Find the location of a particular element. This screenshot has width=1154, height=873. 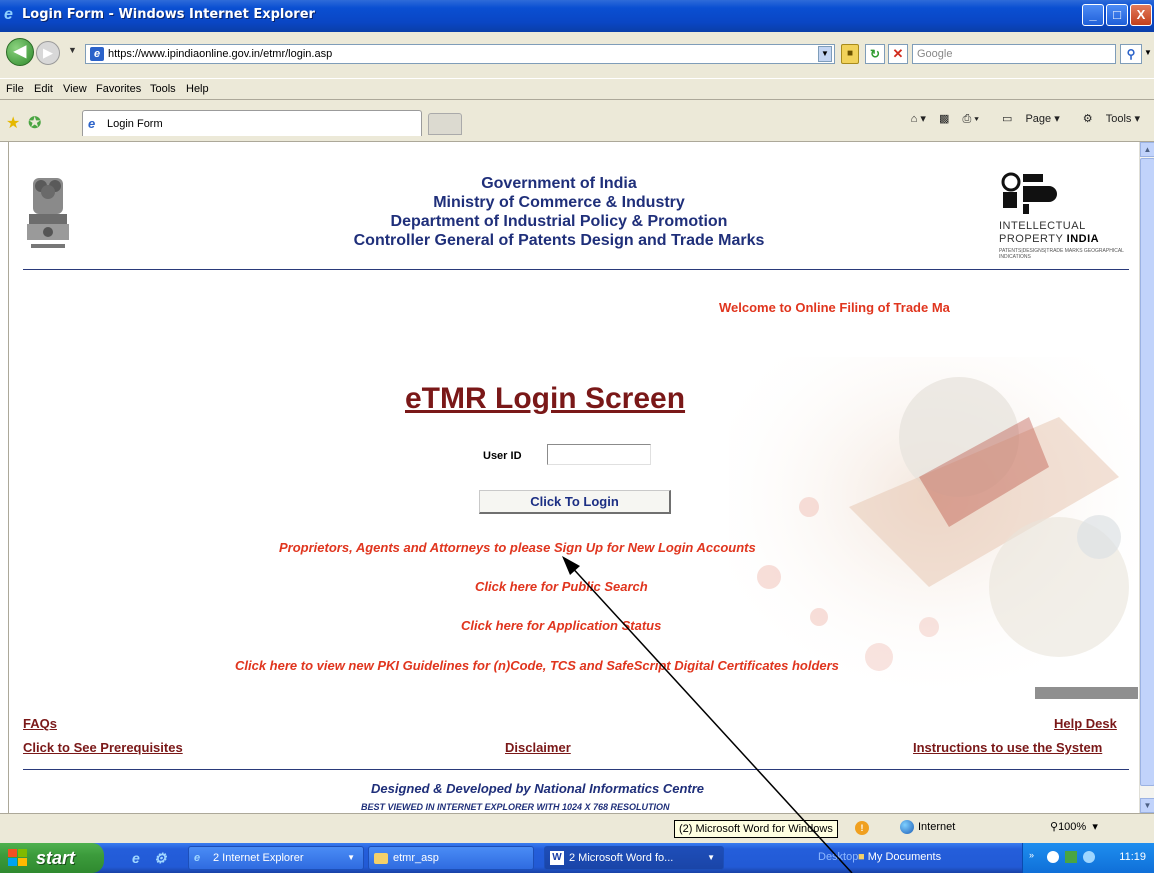

new-tab-button is located at coordinates (445, 124).